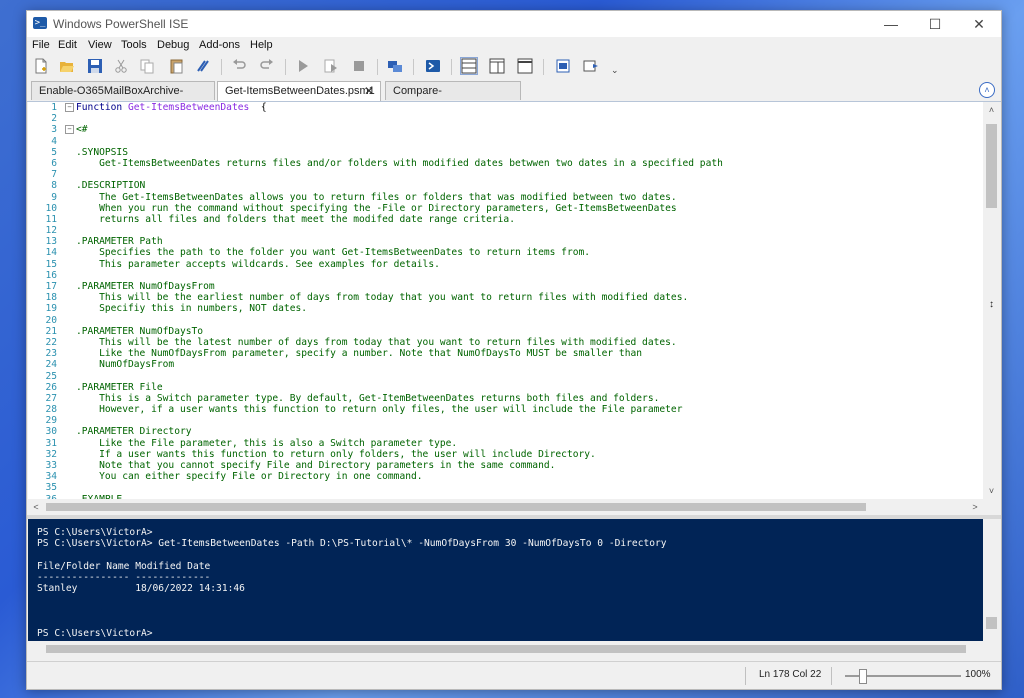 The image size is (1024, 698). I want to click on zoom-slider-thumb, so click(863, 676).